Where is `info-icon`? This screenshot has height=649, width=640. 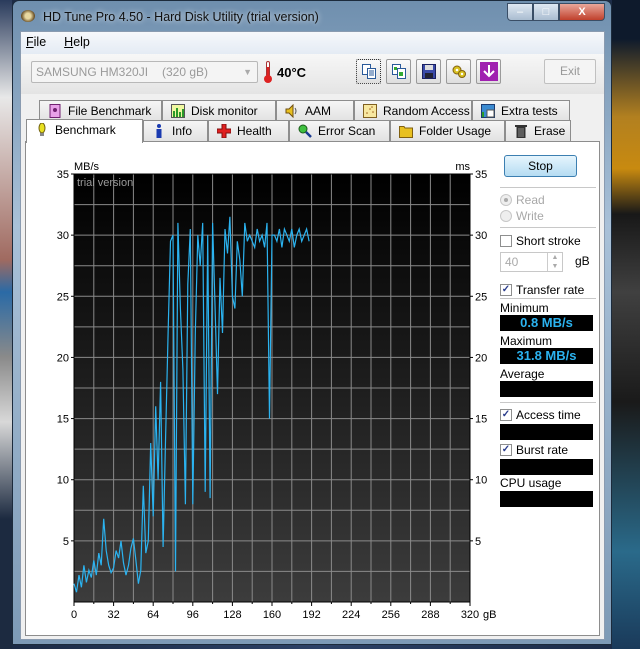 info-icon is located at coordinates (159, 131).